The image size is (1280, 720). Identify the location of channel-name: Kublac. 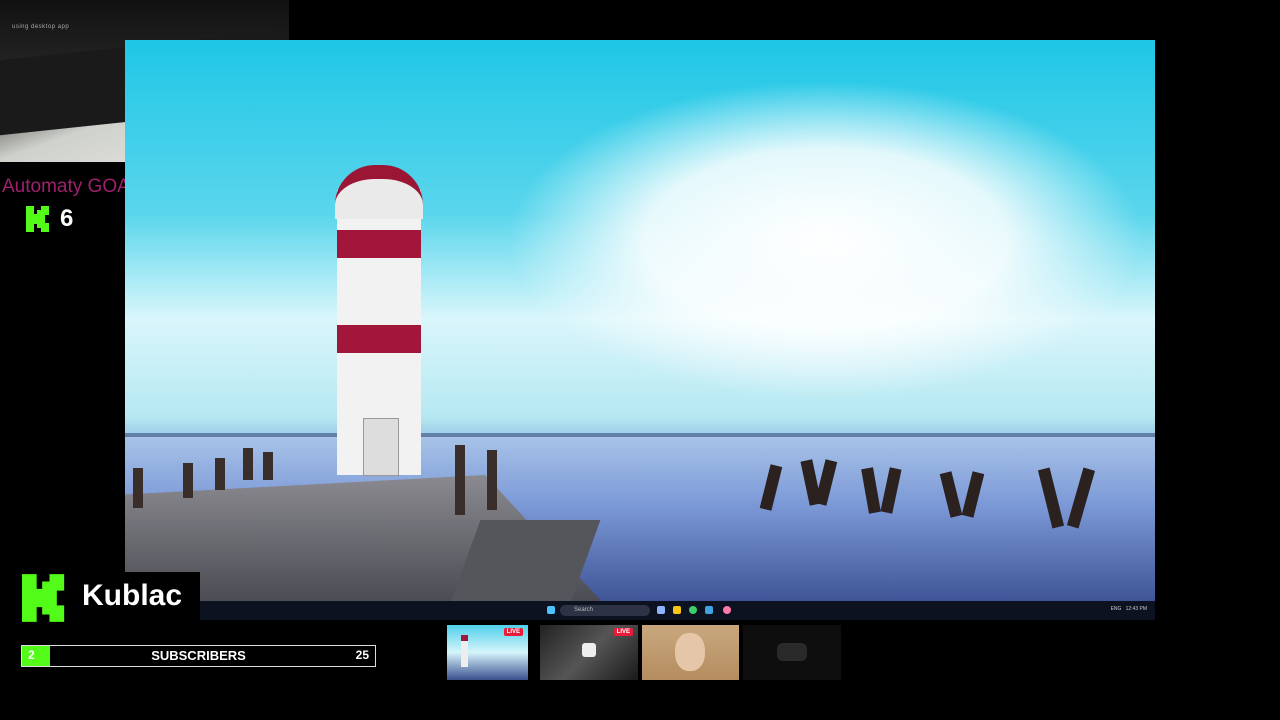
(132, 595).